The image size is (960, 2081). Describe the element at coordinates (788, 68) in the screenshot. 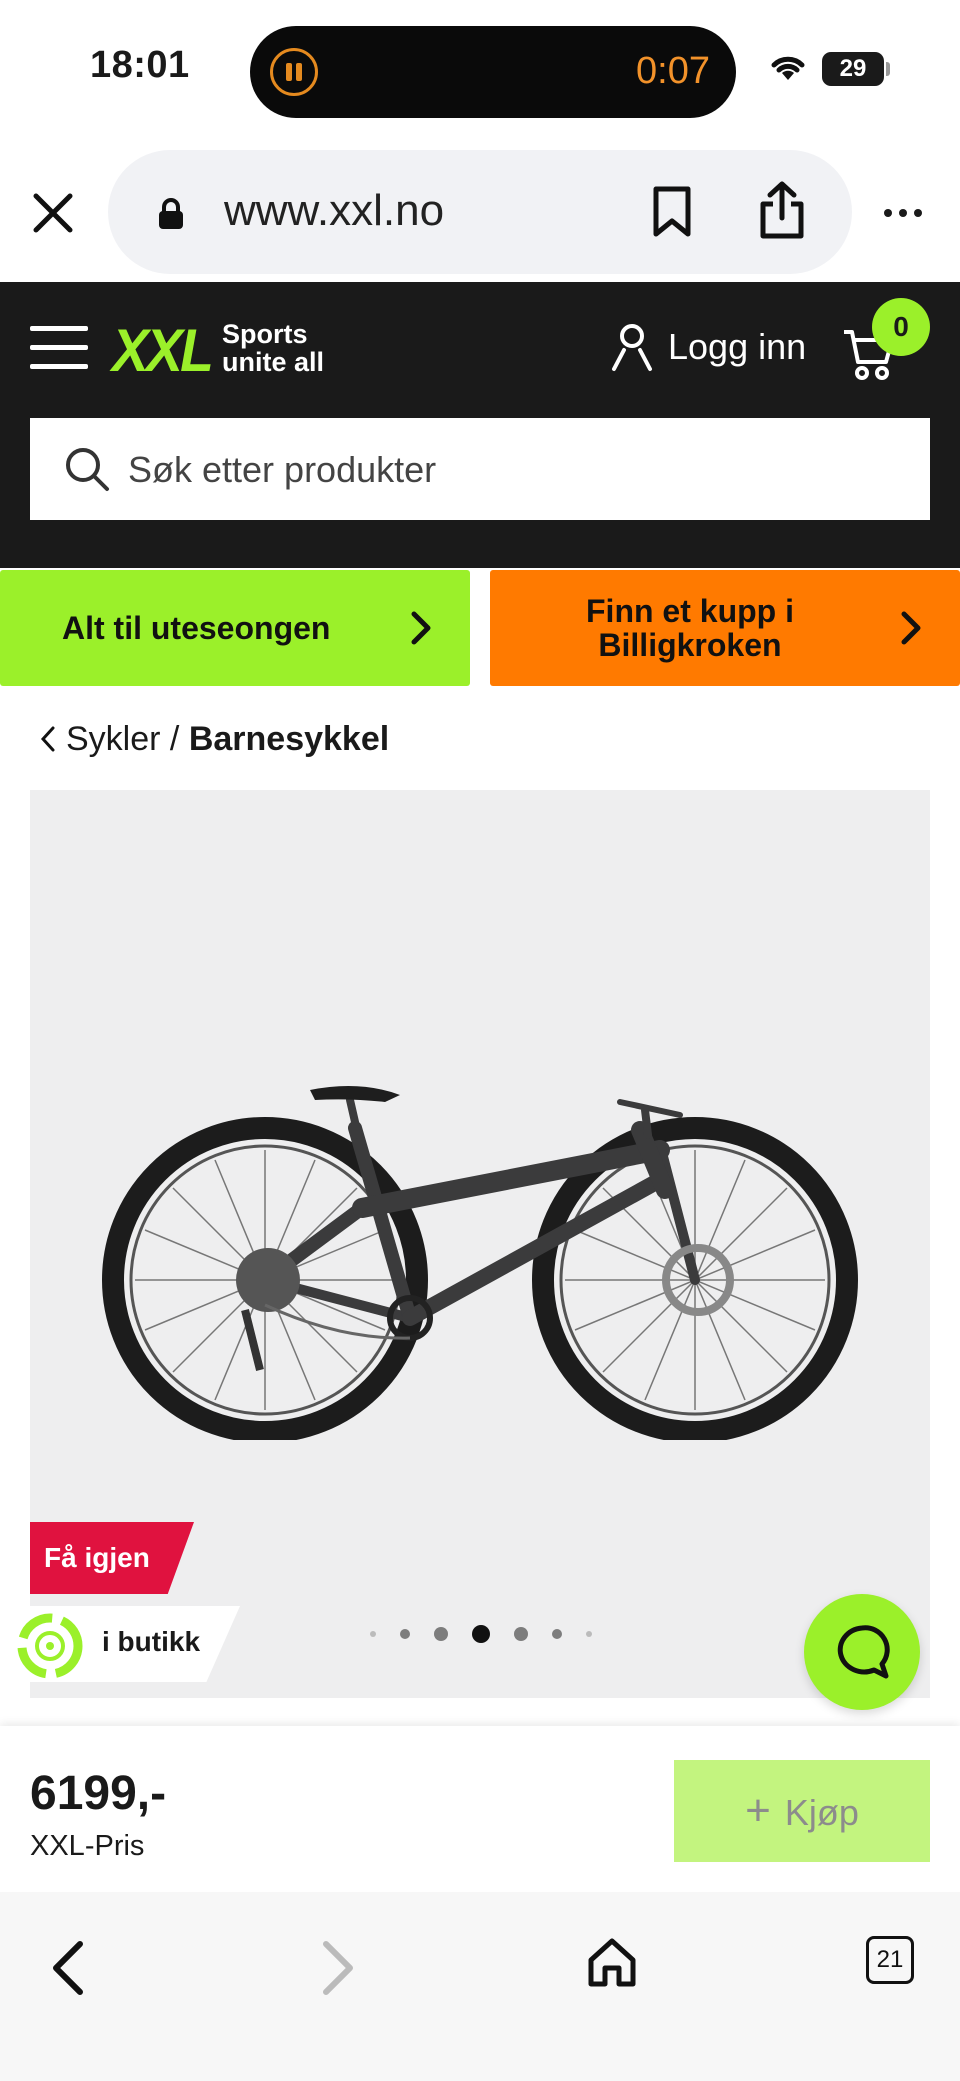

I see `wifi-icon` at that location.